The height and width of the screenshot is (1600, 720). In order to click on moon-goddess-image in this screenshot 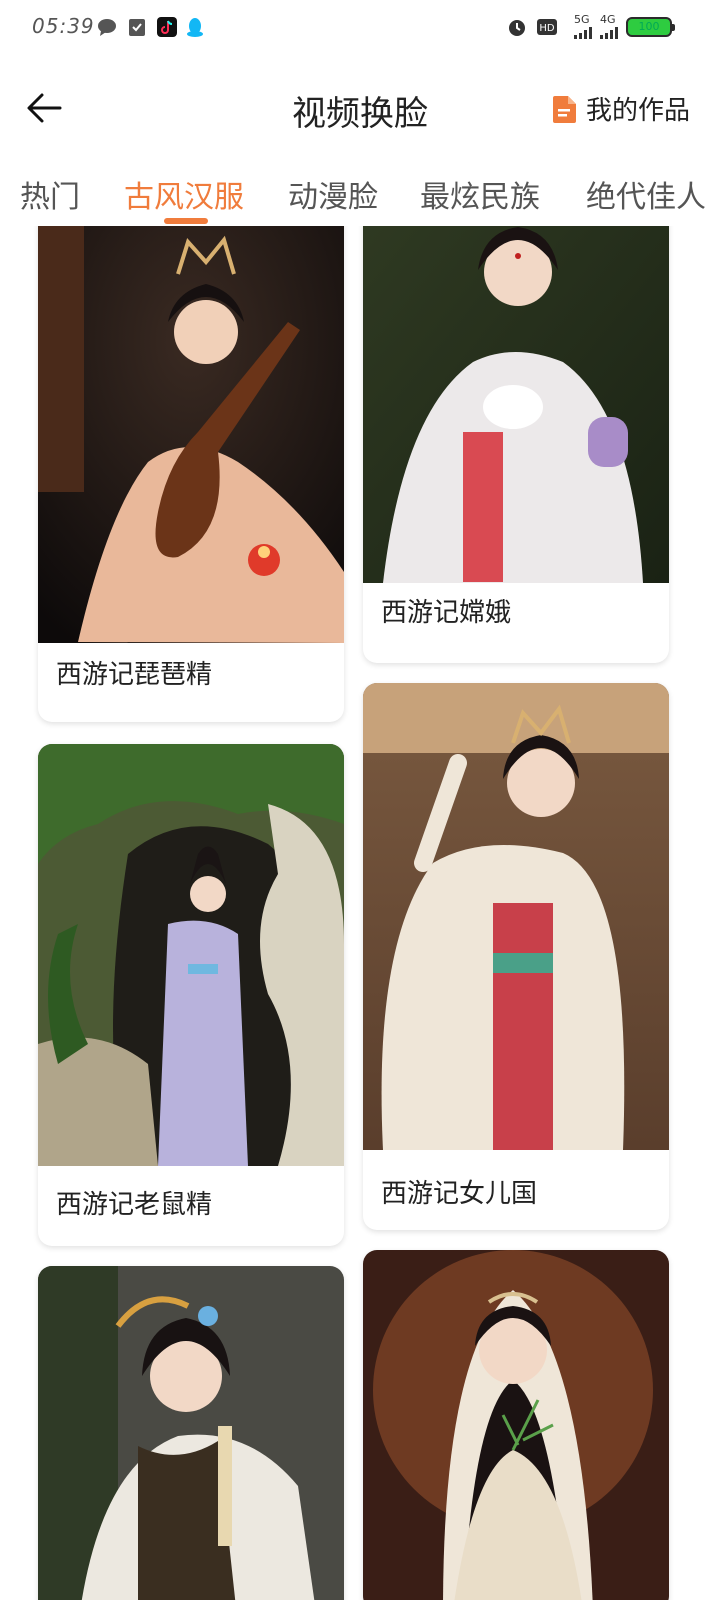, I will do `click(516, 404)`.